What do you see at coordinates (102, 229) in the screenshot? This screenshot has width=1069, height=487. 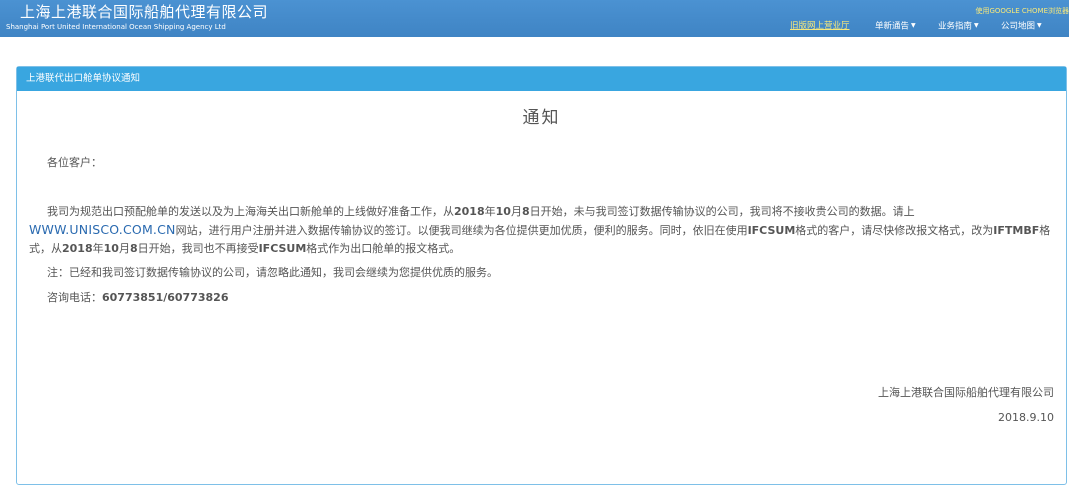 I see `website-link: WWW.UNISCO.COM.CN` at bounding box center [102, 229].